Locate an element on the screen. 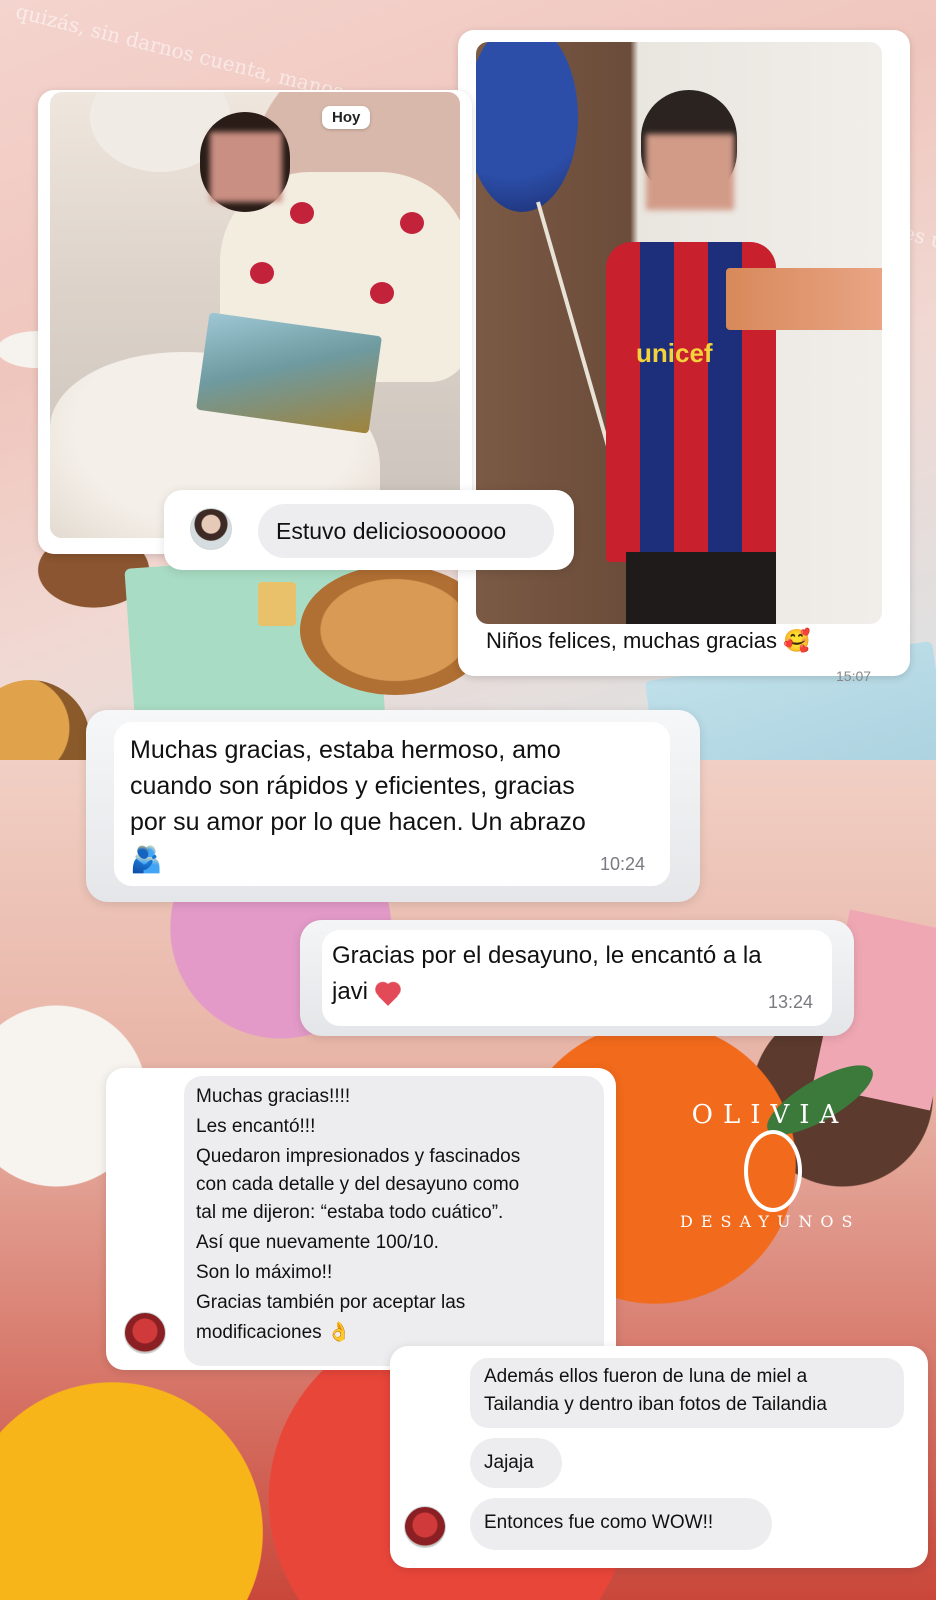 This screenshot has width=936, height=1600. message-line: tal me dijeron: “estaba todo cuático”. is located at coordinates (350, 1212).